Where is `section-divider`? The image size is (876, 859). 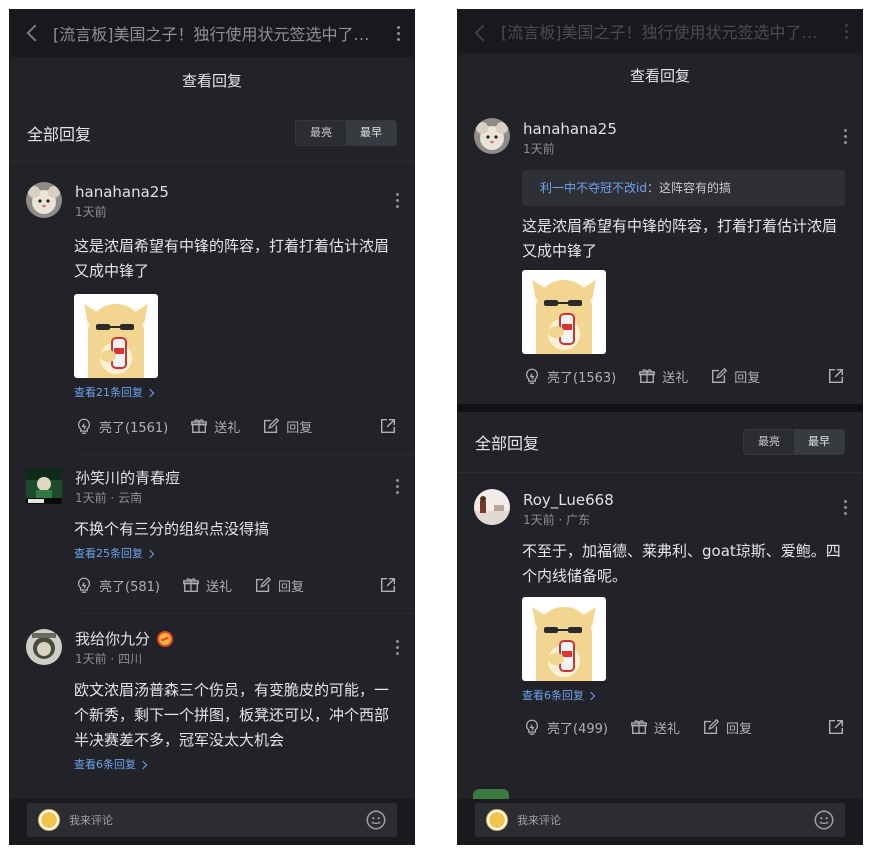
section-divider is located at coordinates (660, 408).